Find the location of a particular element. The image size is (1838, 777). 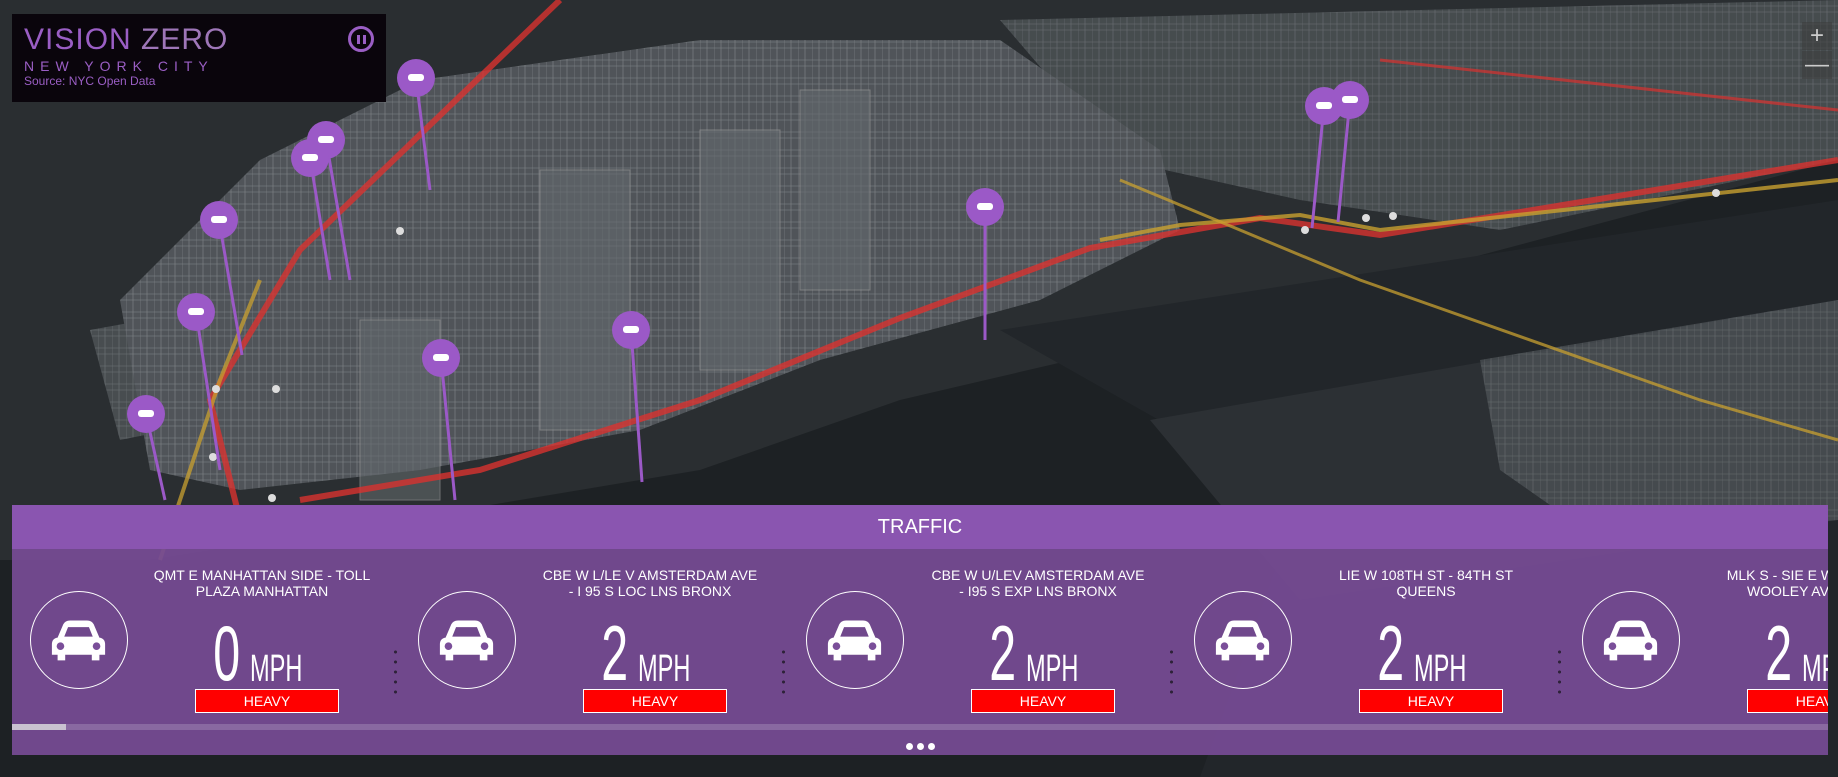

pause-icon is located at coordinates (358, 39).